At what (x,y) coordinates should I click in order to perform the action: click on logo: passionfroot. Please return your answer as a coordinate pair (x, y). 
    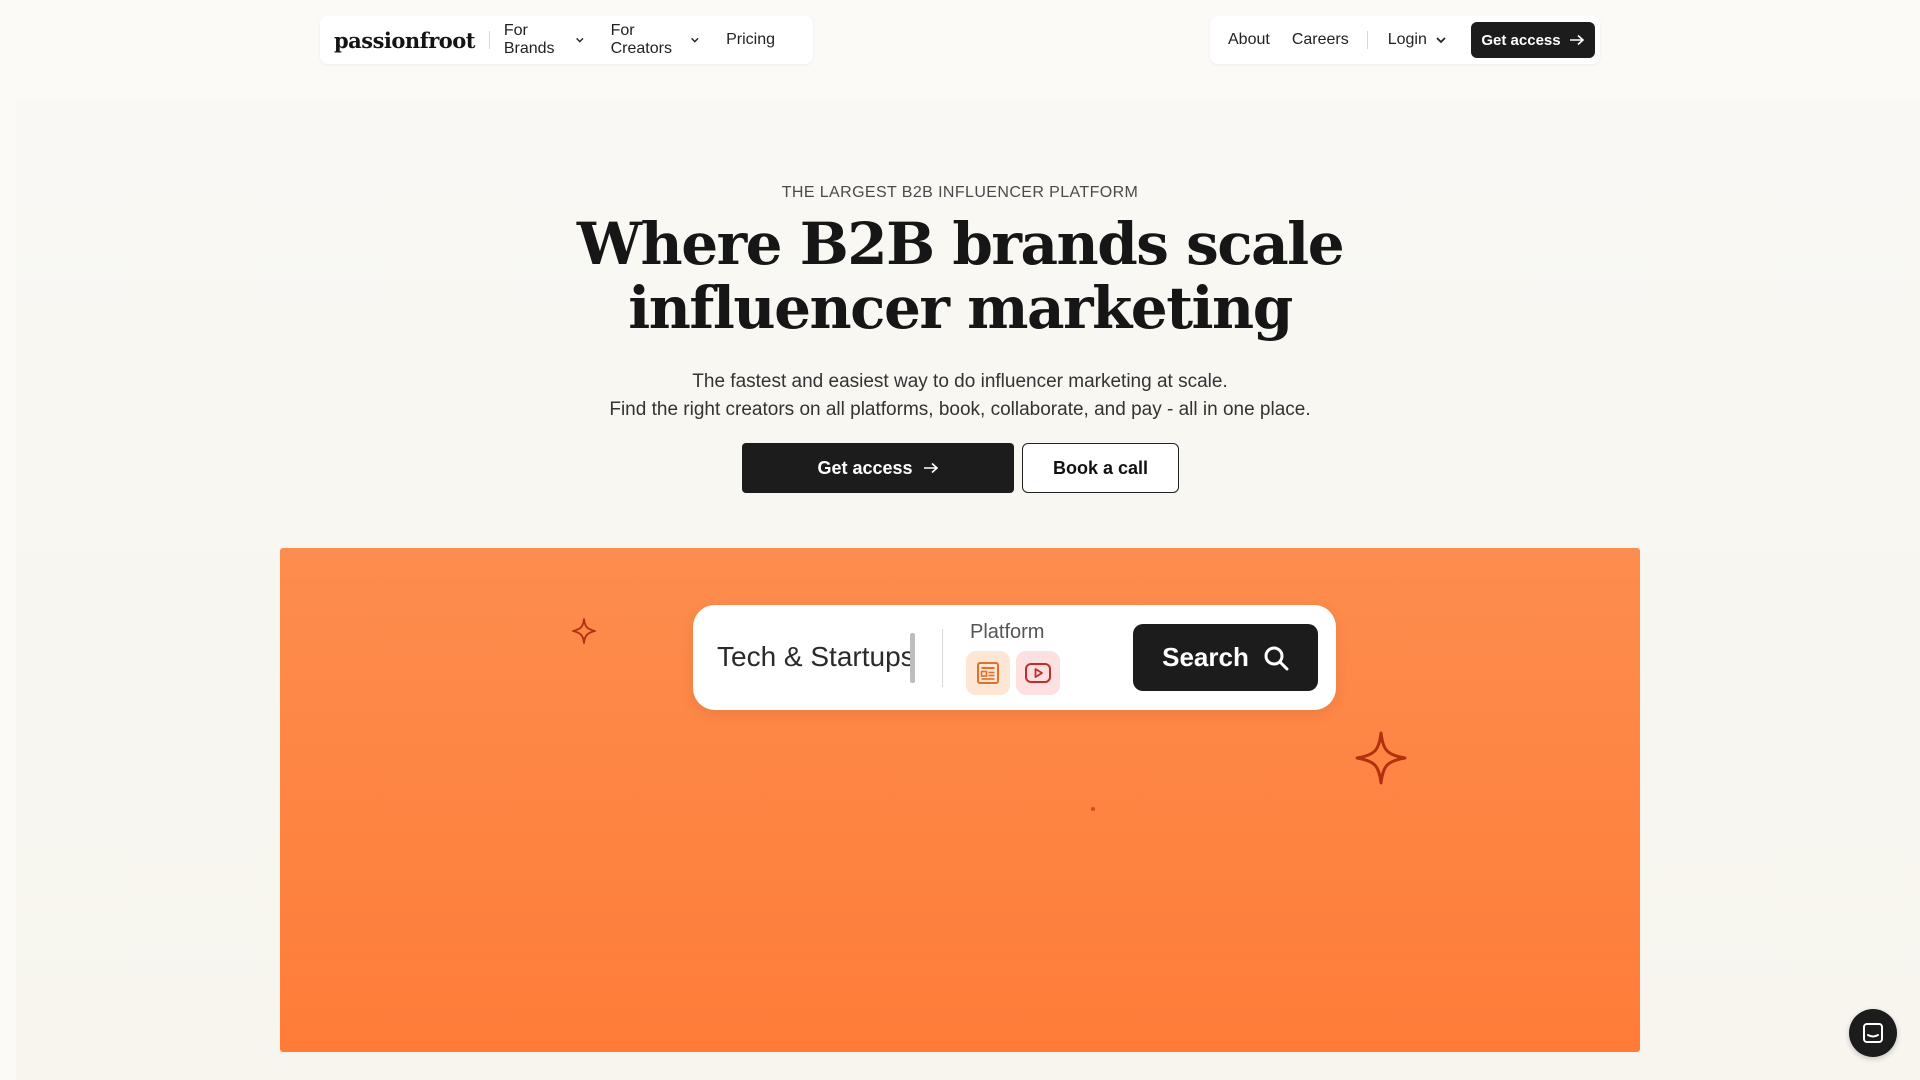
    Looking at the image, I should click on (404, 40).